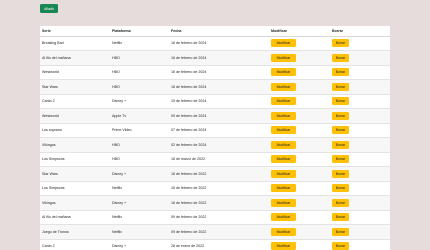  What do you see at coordinates (219, 101) in the screenshot?
I see `cell-fecha: 15 de febrero de 2024` at bounding box center [219, 101].